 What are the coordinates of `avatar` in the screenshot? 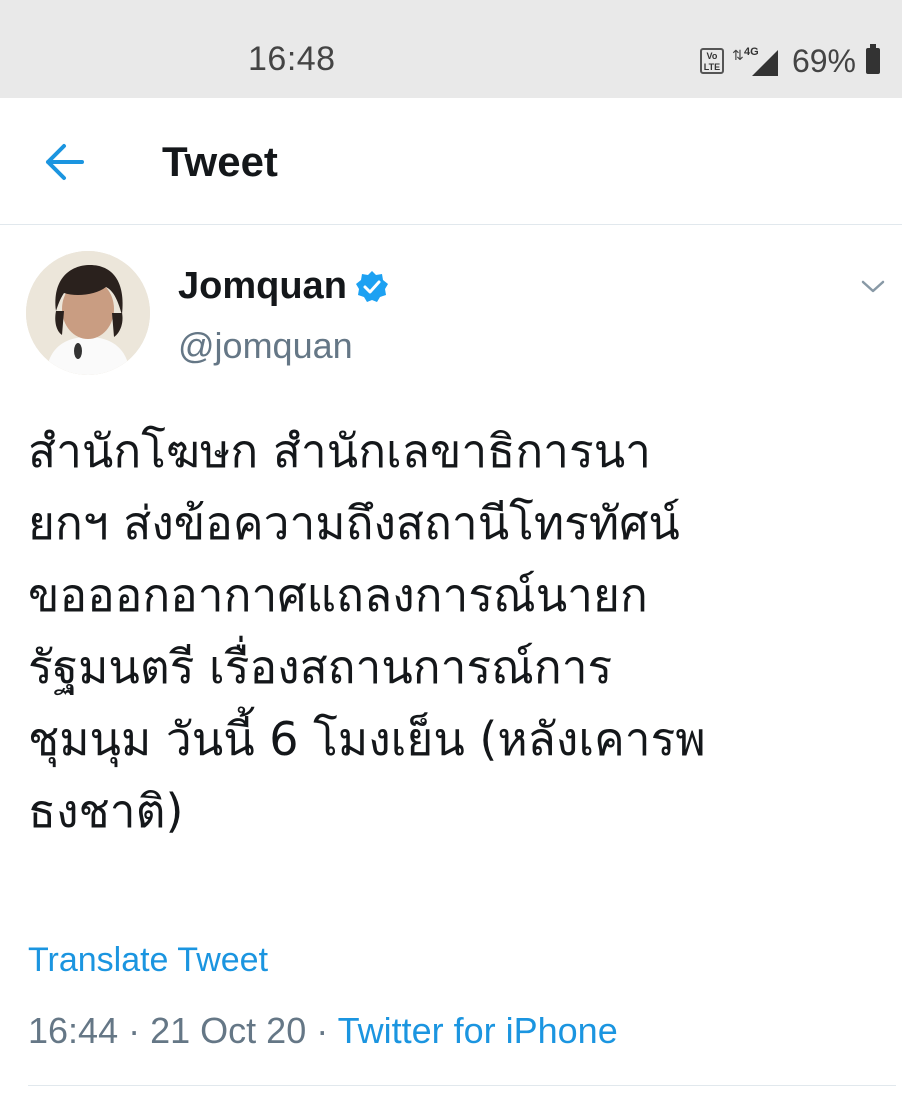 It's located at (88, 313).